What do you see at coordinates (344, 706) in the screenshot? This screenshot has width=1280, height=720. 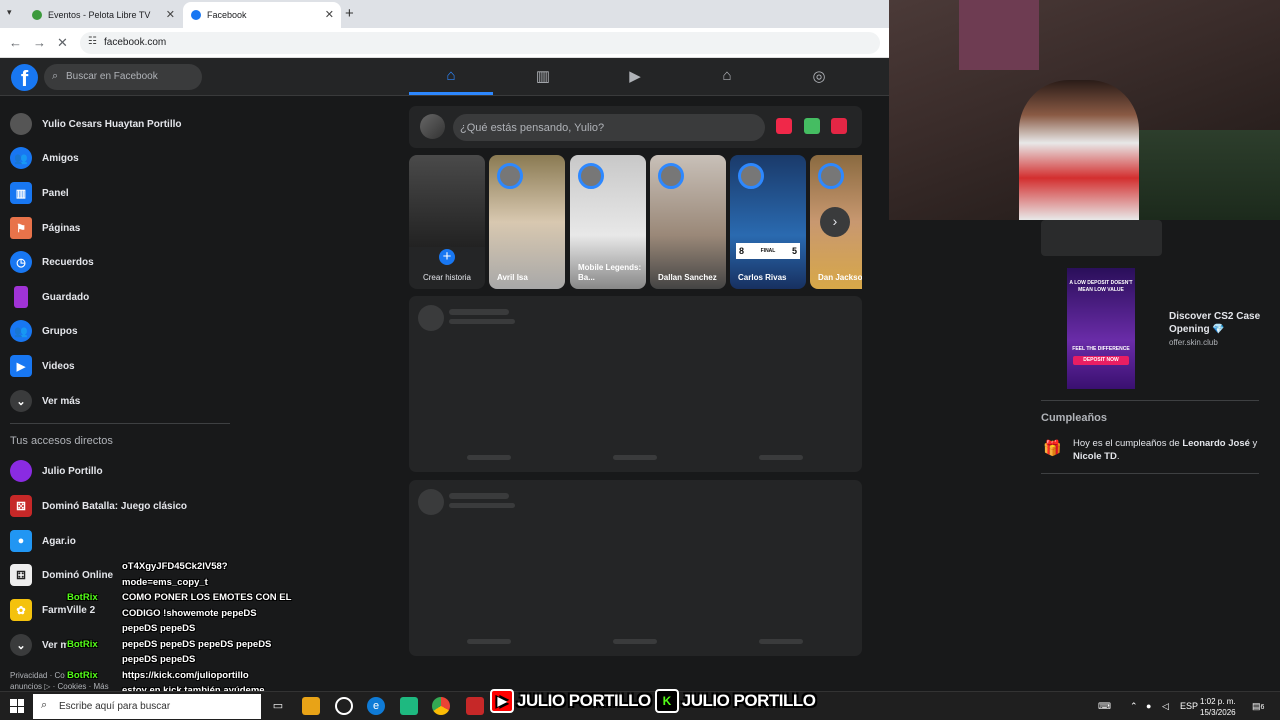 I see `obs-icon` at bounding box center [344, 706].